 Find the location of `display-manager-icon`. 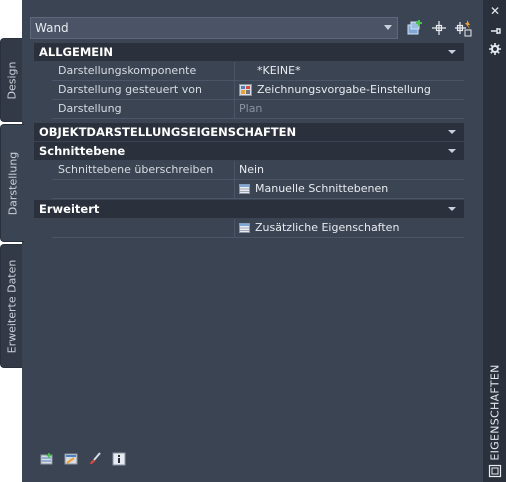

display-manager-icon is located at coordinates (71, 459).